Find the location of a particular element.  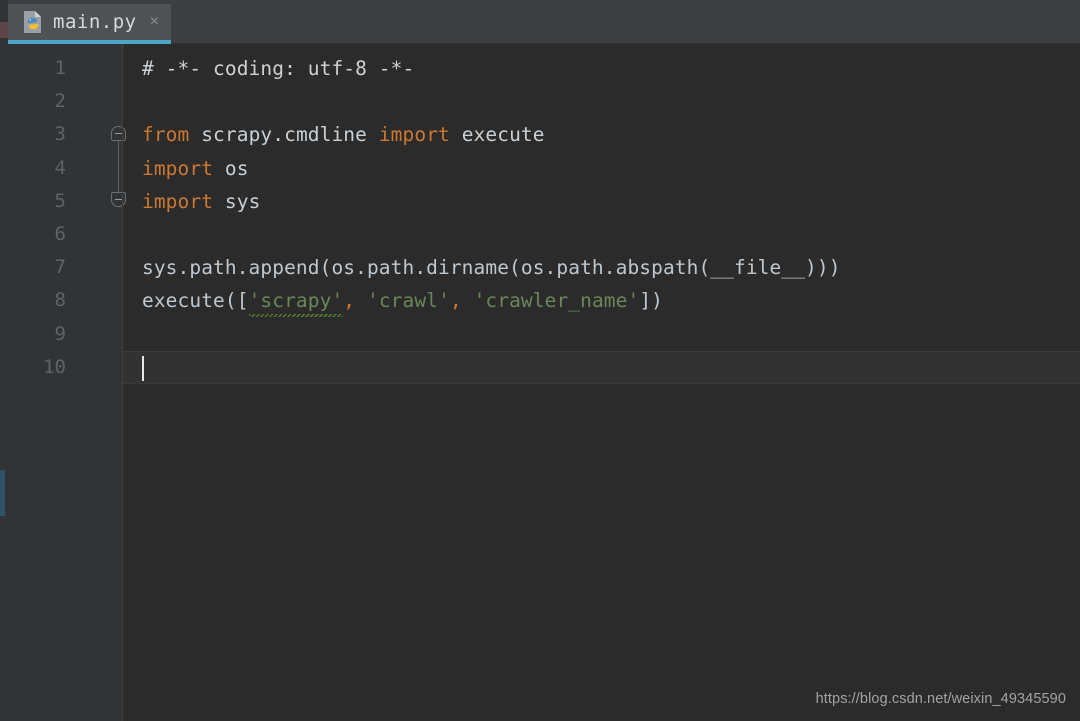

line-number: 9 is located at coordinates (60, 333).